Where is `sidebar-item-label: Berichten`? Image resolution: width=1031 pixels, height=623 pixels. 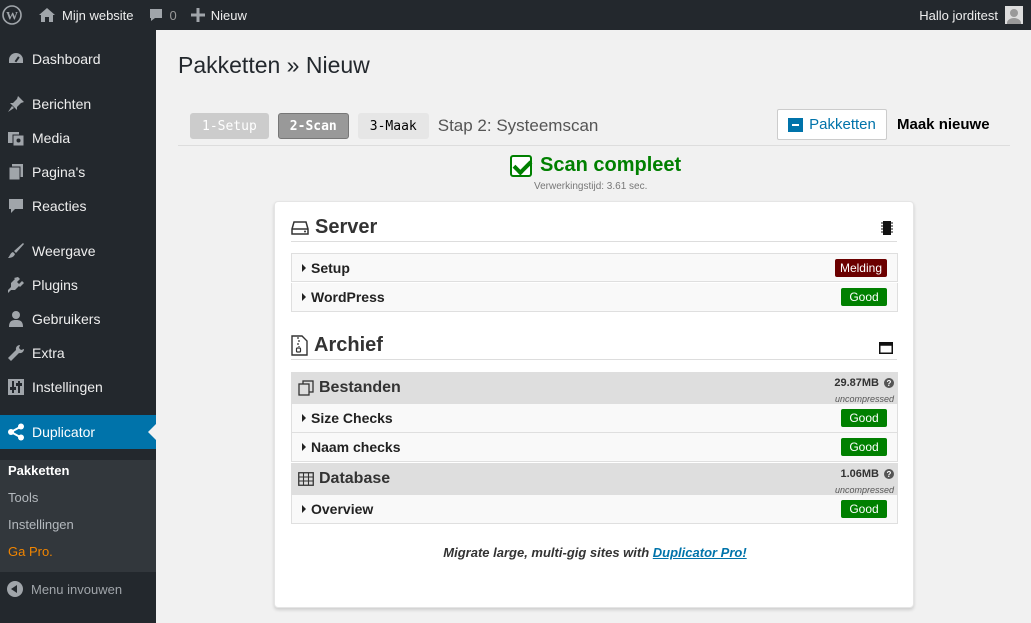 sidebar-item-label: Berichten is located at coordinates (62, 104).